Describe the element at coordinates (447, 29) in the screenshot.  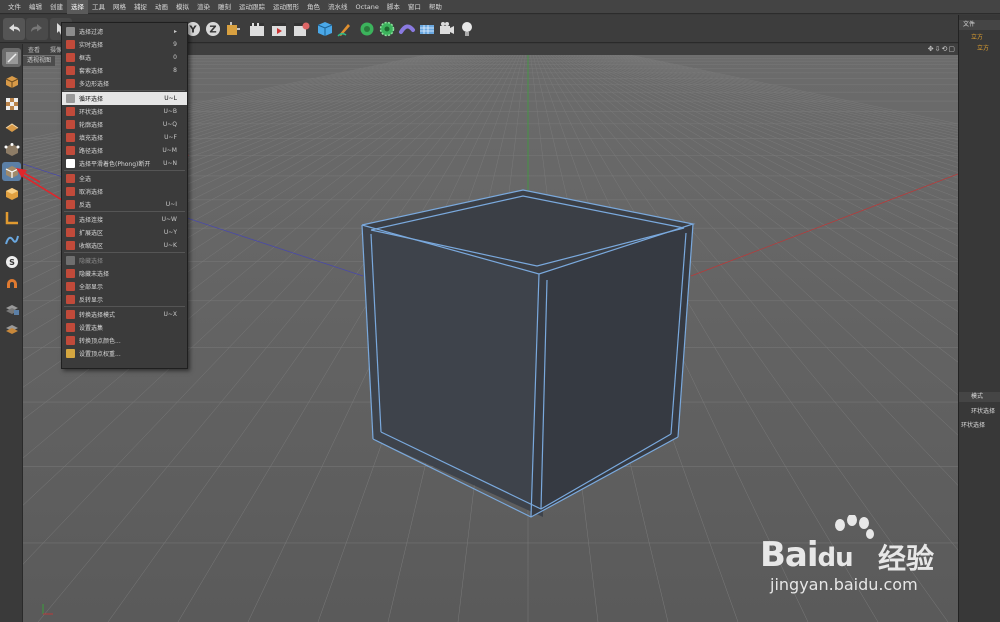
I see `camera-button` at that location.